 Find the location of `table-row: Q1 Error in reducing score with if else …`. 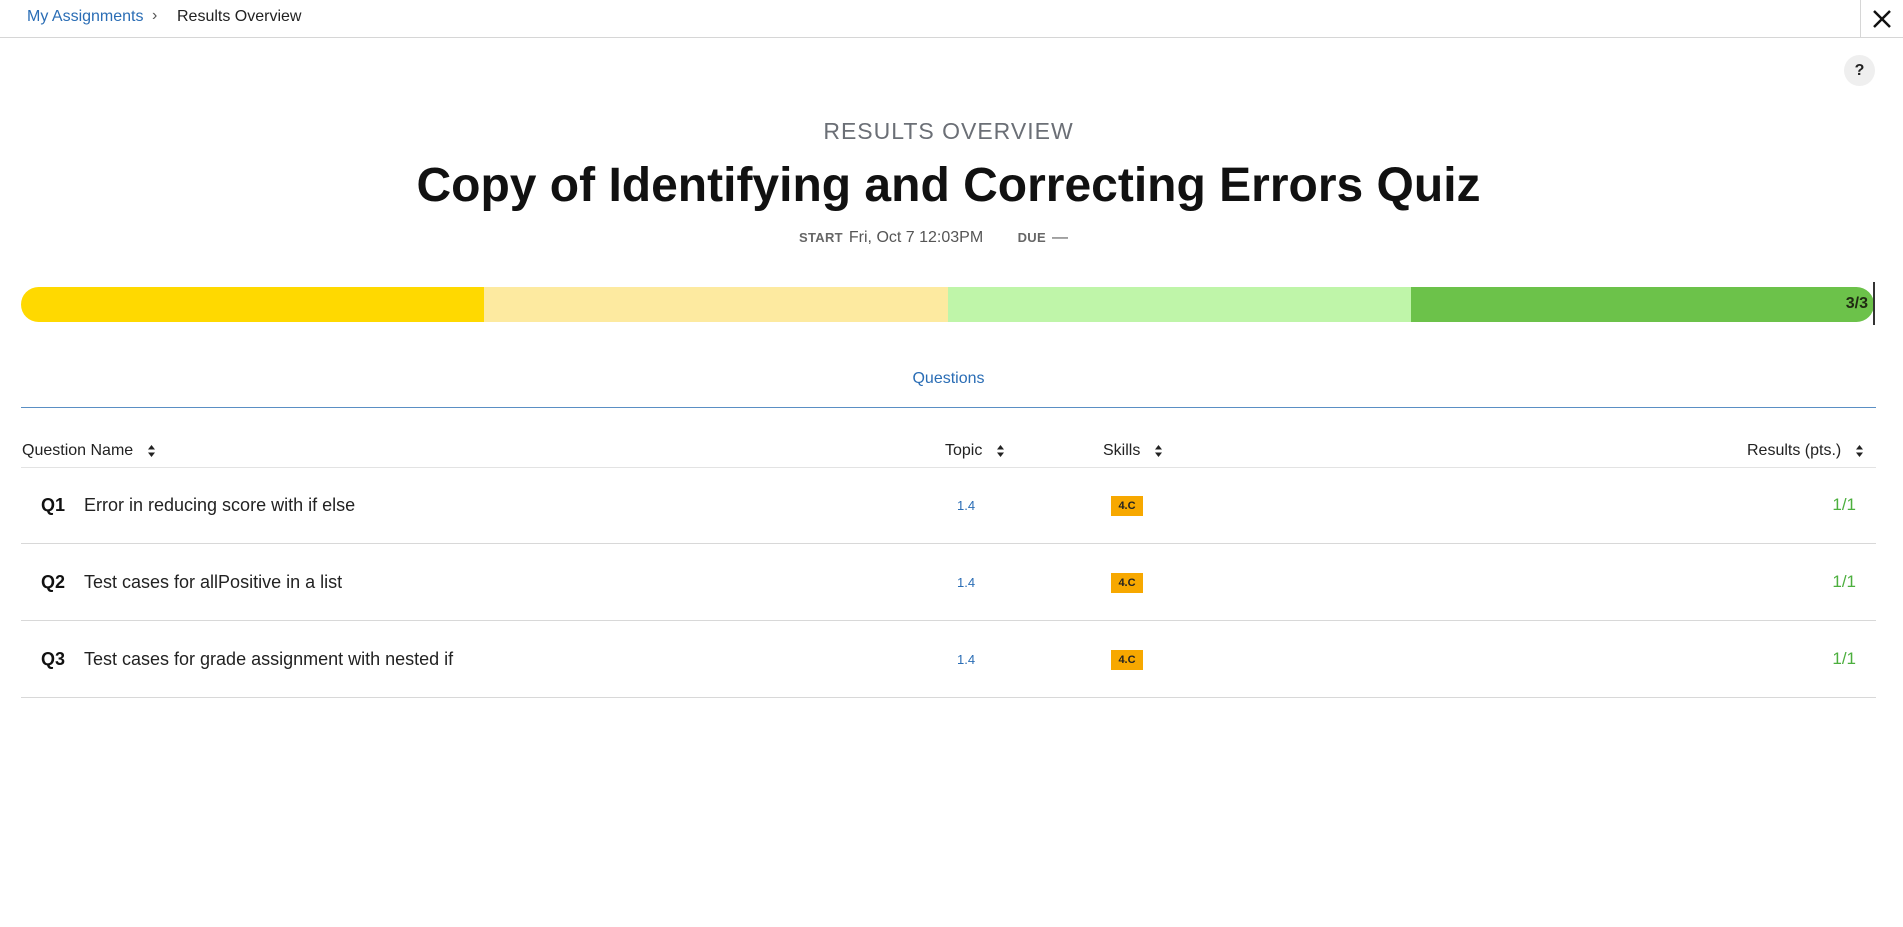

table-row: Q1 Error in reducing score with if else … is located at coordinates (948, 505).